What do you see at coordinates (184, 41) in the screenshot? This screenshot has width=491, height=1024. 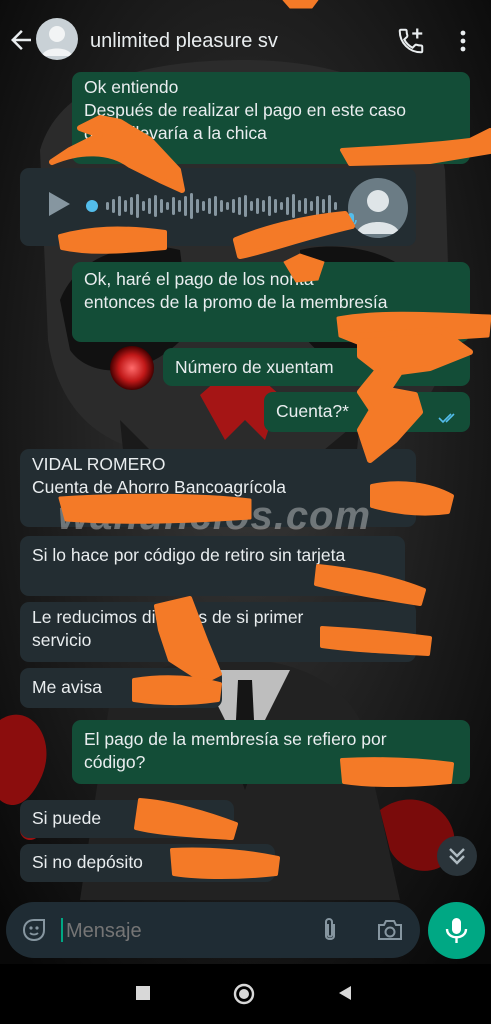 I see `contact-name: unlimited pleasure sv` at bounding box center [184, 41].